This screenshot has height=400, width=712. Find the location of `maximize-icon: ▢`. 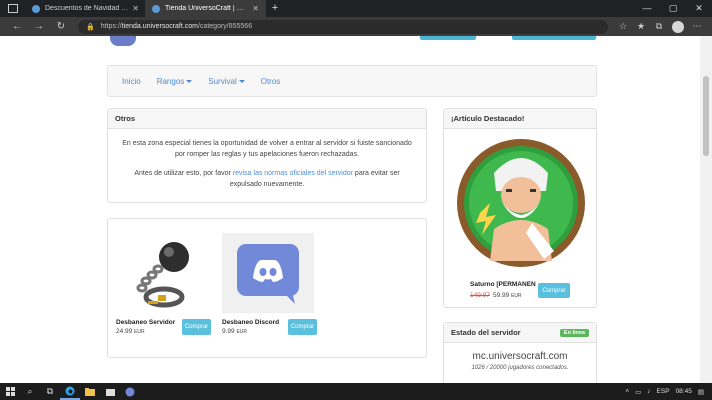

maximize-icon: ▢ is located at coordinates (673, 8).